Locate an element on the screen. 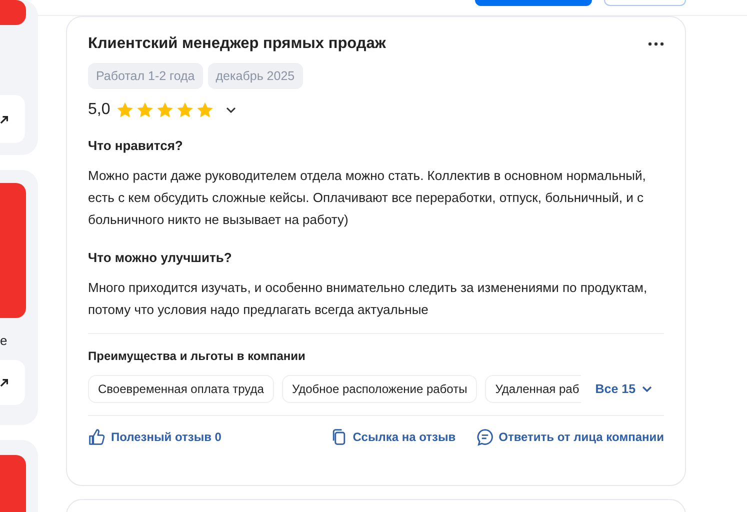  review-text: Можно расти даже руководителем отдела можно стать. Коллектив в основном нормальный, есть с кем обсудить сложные кейсы. Оплачивают все переработки, отпуск, больничный, и с больничного никто не вызывает на работу) is located at coordinates (367, 198).